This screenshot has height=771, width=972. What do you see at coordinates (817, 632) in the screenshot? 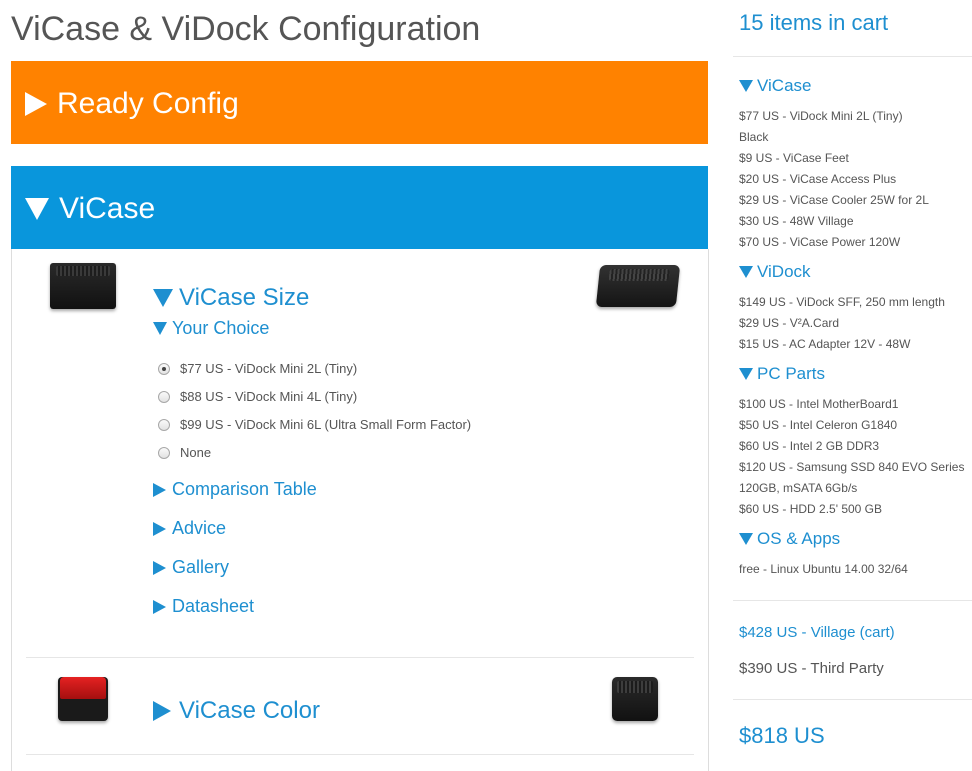
I see `village-cart-total-link: $428 US - Village (cart)` at bounding box center [817, 632].